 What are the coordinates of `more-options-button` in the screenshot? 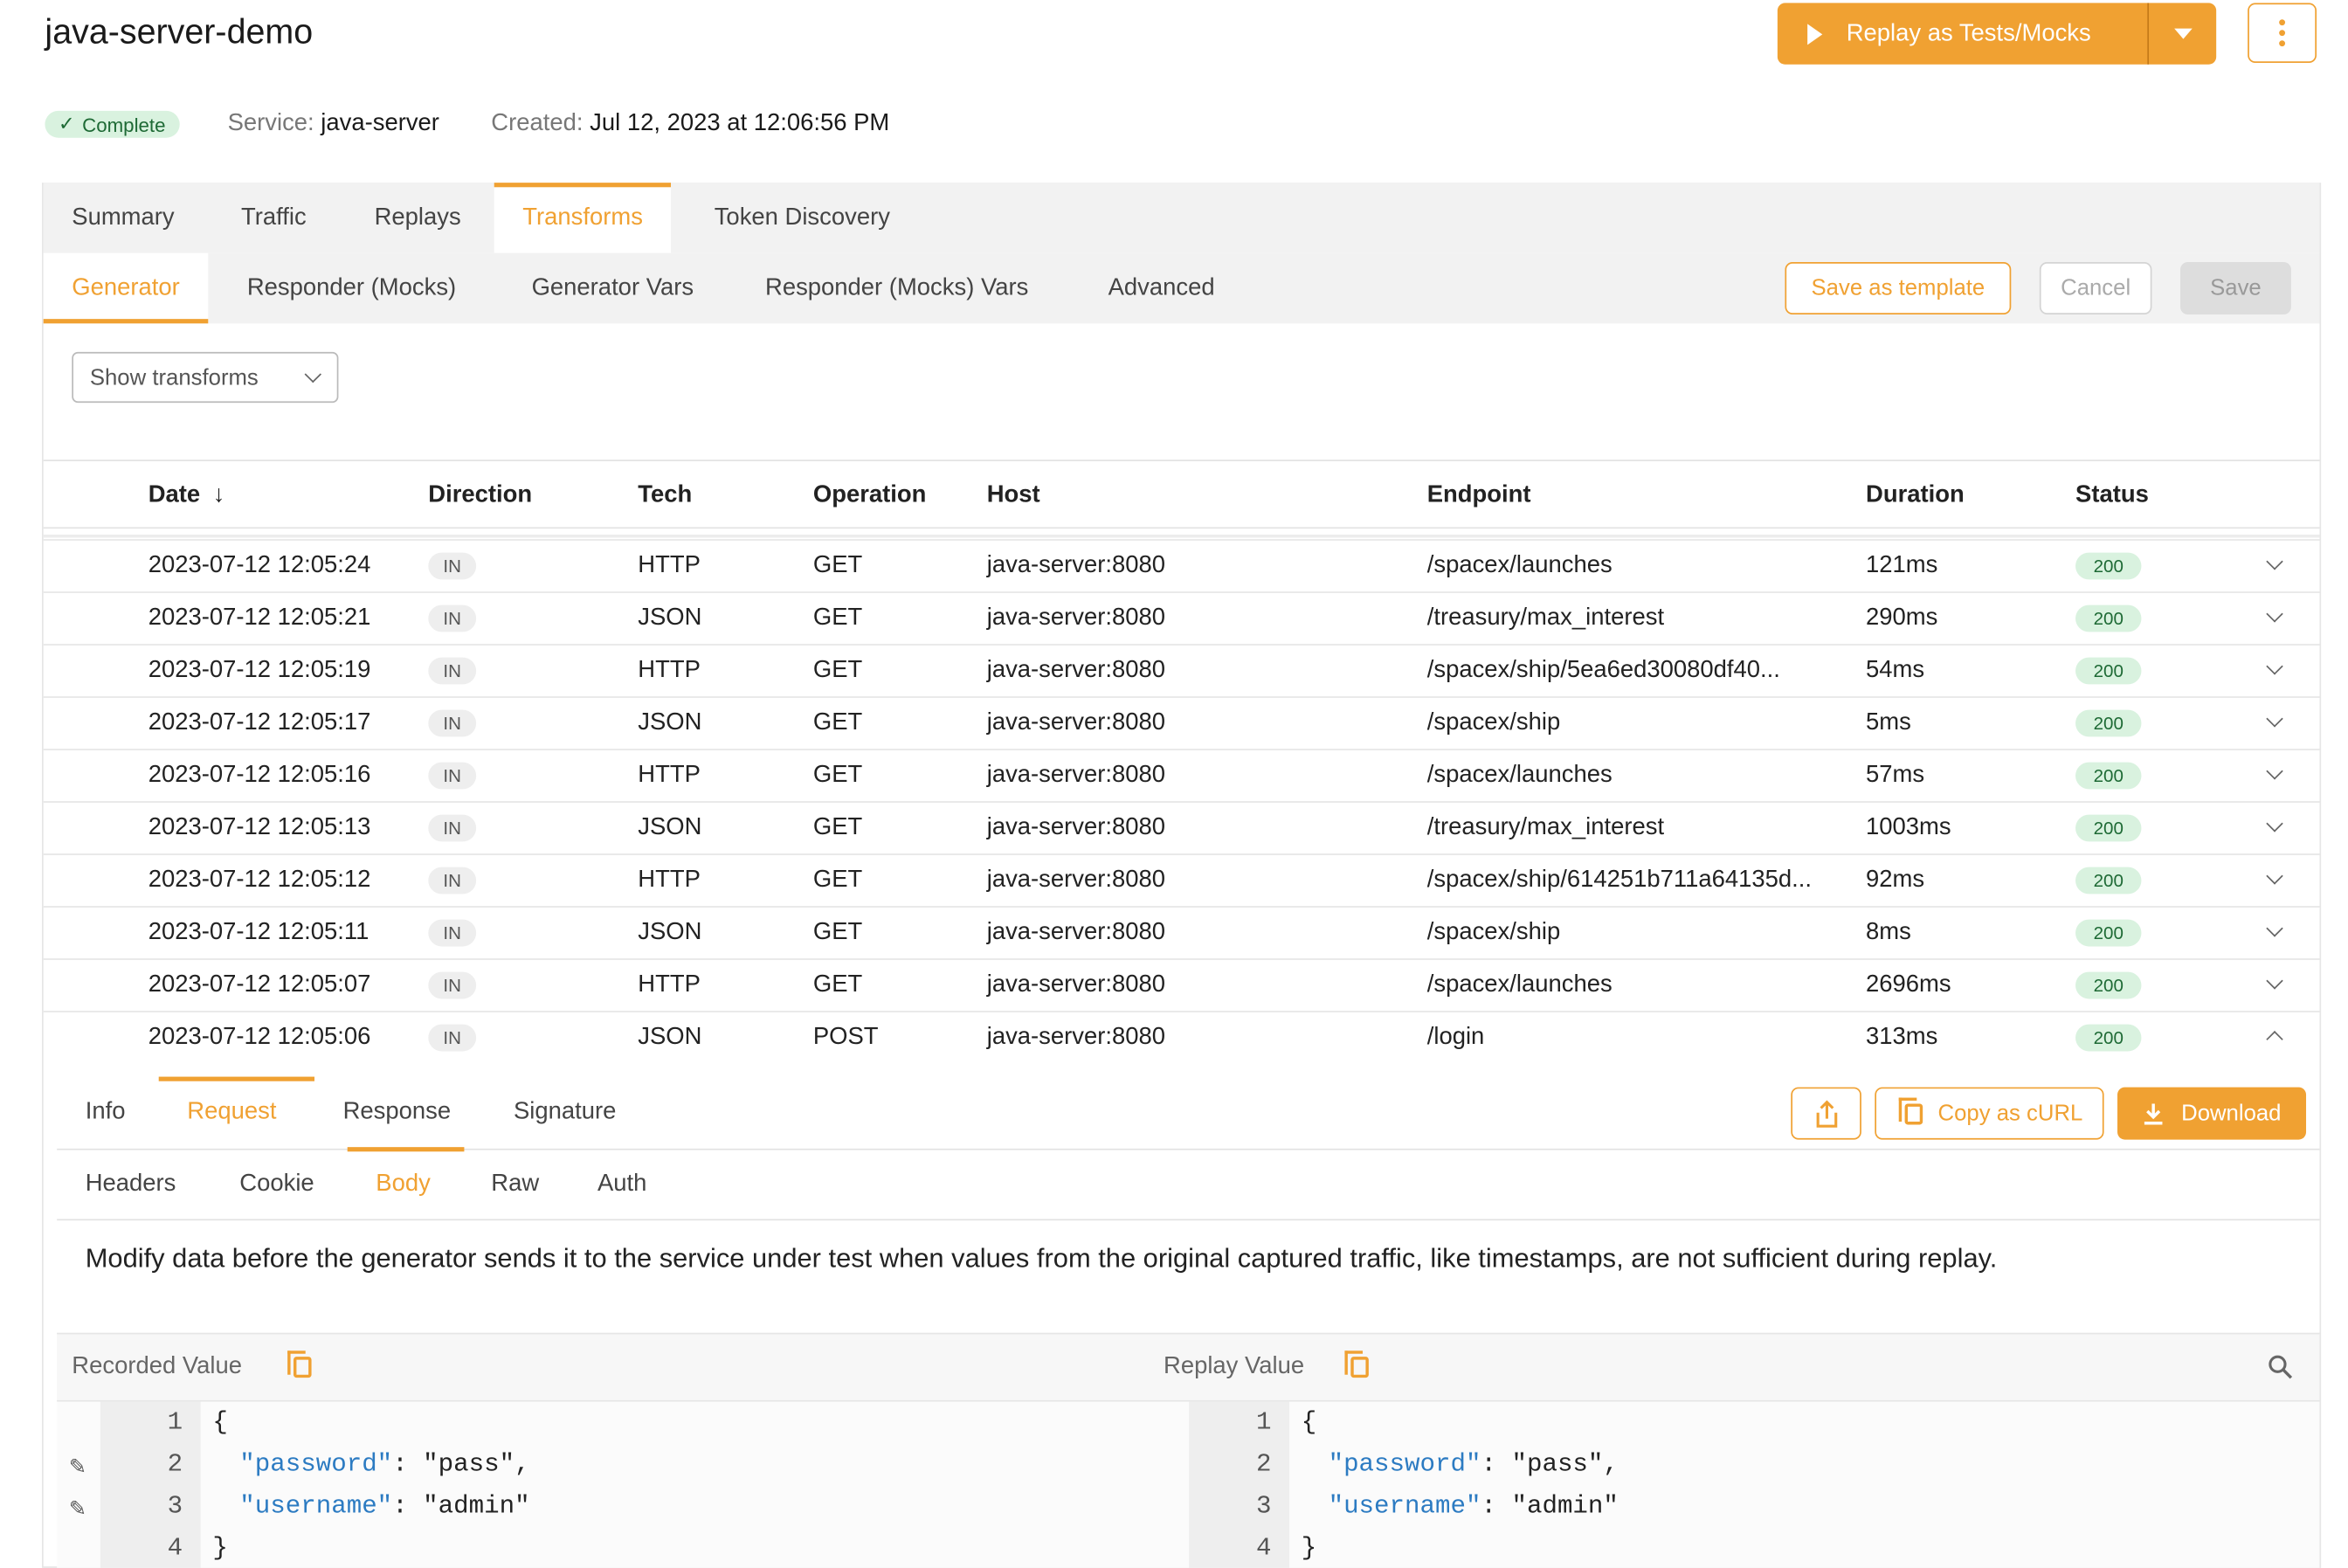 It's located at (2282, 33).